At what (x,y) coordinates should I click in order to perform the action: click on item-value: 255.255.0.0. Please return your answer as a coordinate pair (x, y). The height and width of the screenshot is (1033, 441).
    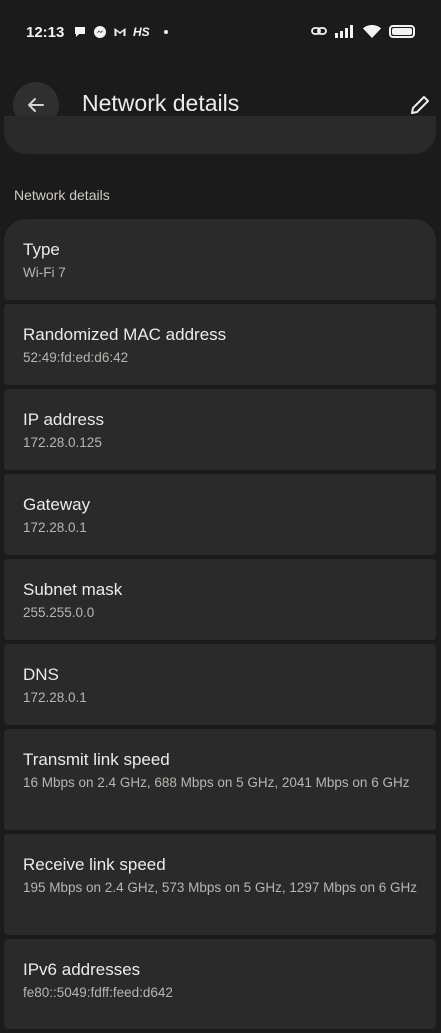
    Looking at the image, I should click on (59, 612).